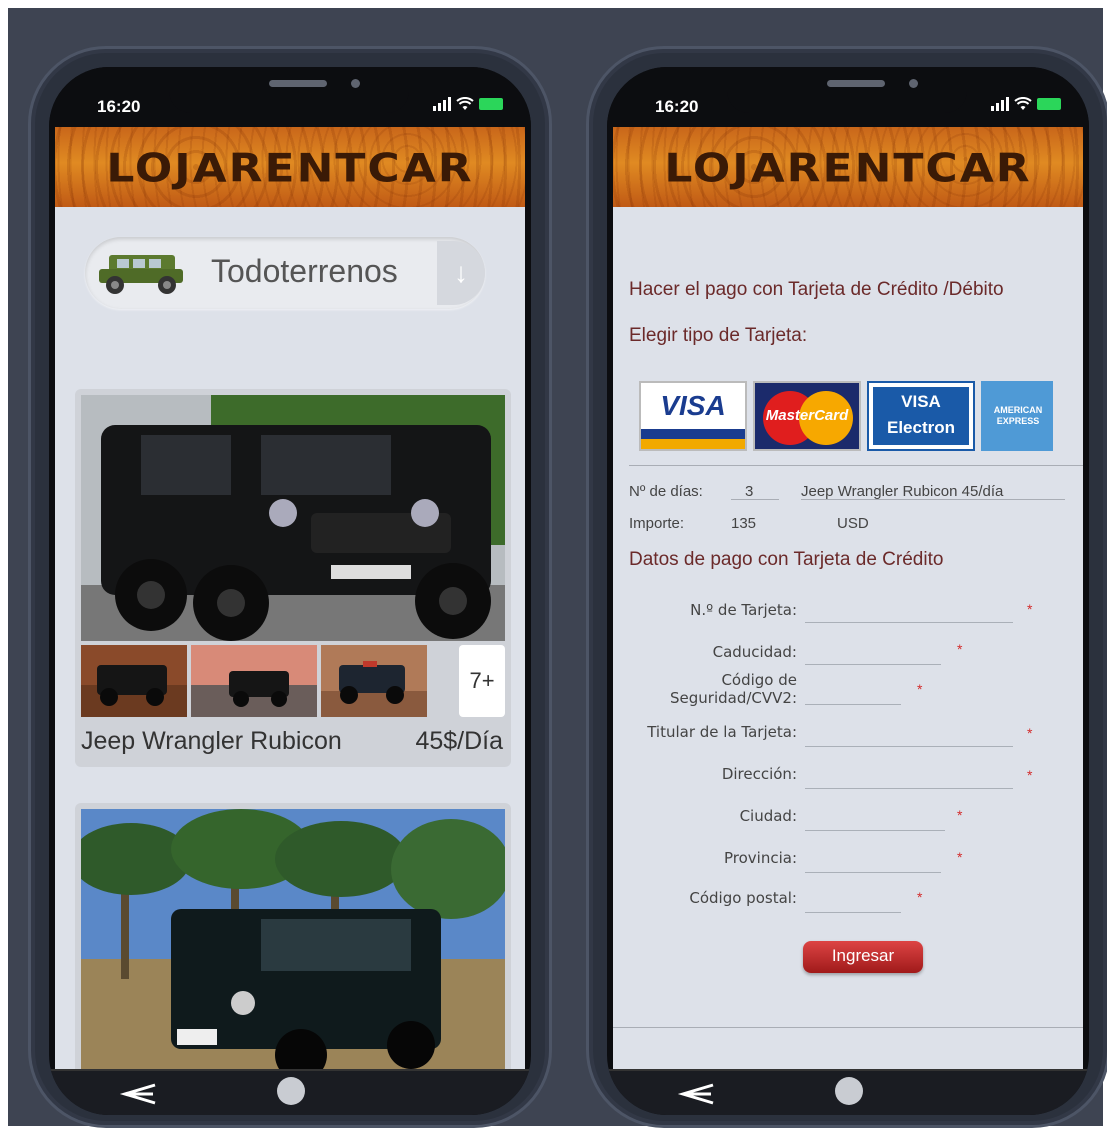 This screenshot has width=1107, height=1130. Describe the element at coordinates (759, 774) in the screenshot. I see `address-label: Dirección:` at that location.